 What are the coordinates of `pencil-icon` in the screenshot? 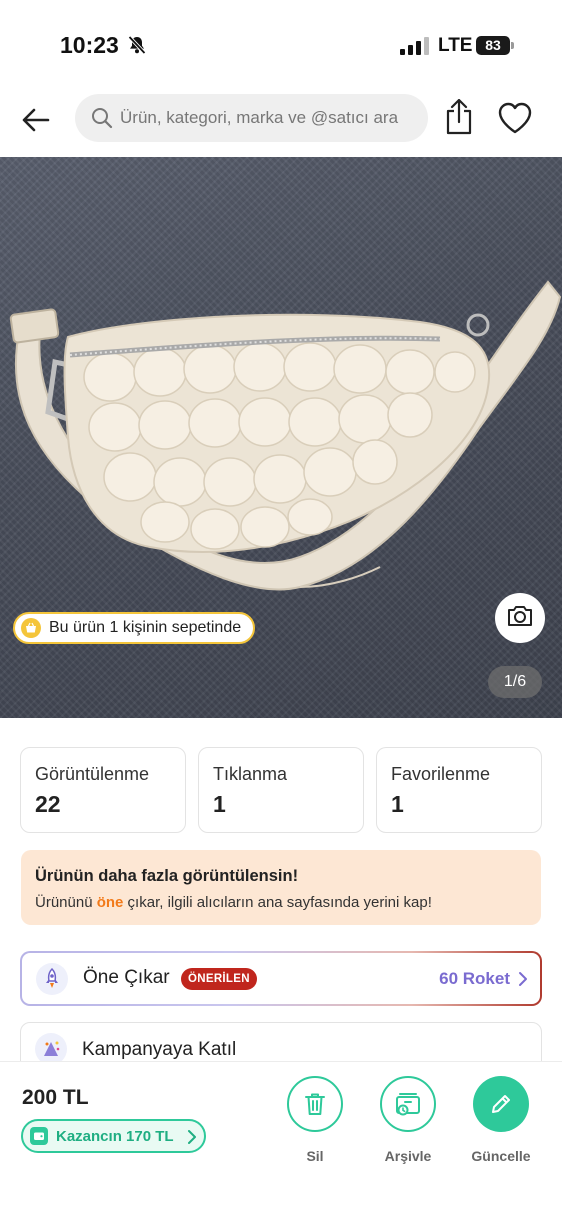 It's located at (501, 1104).